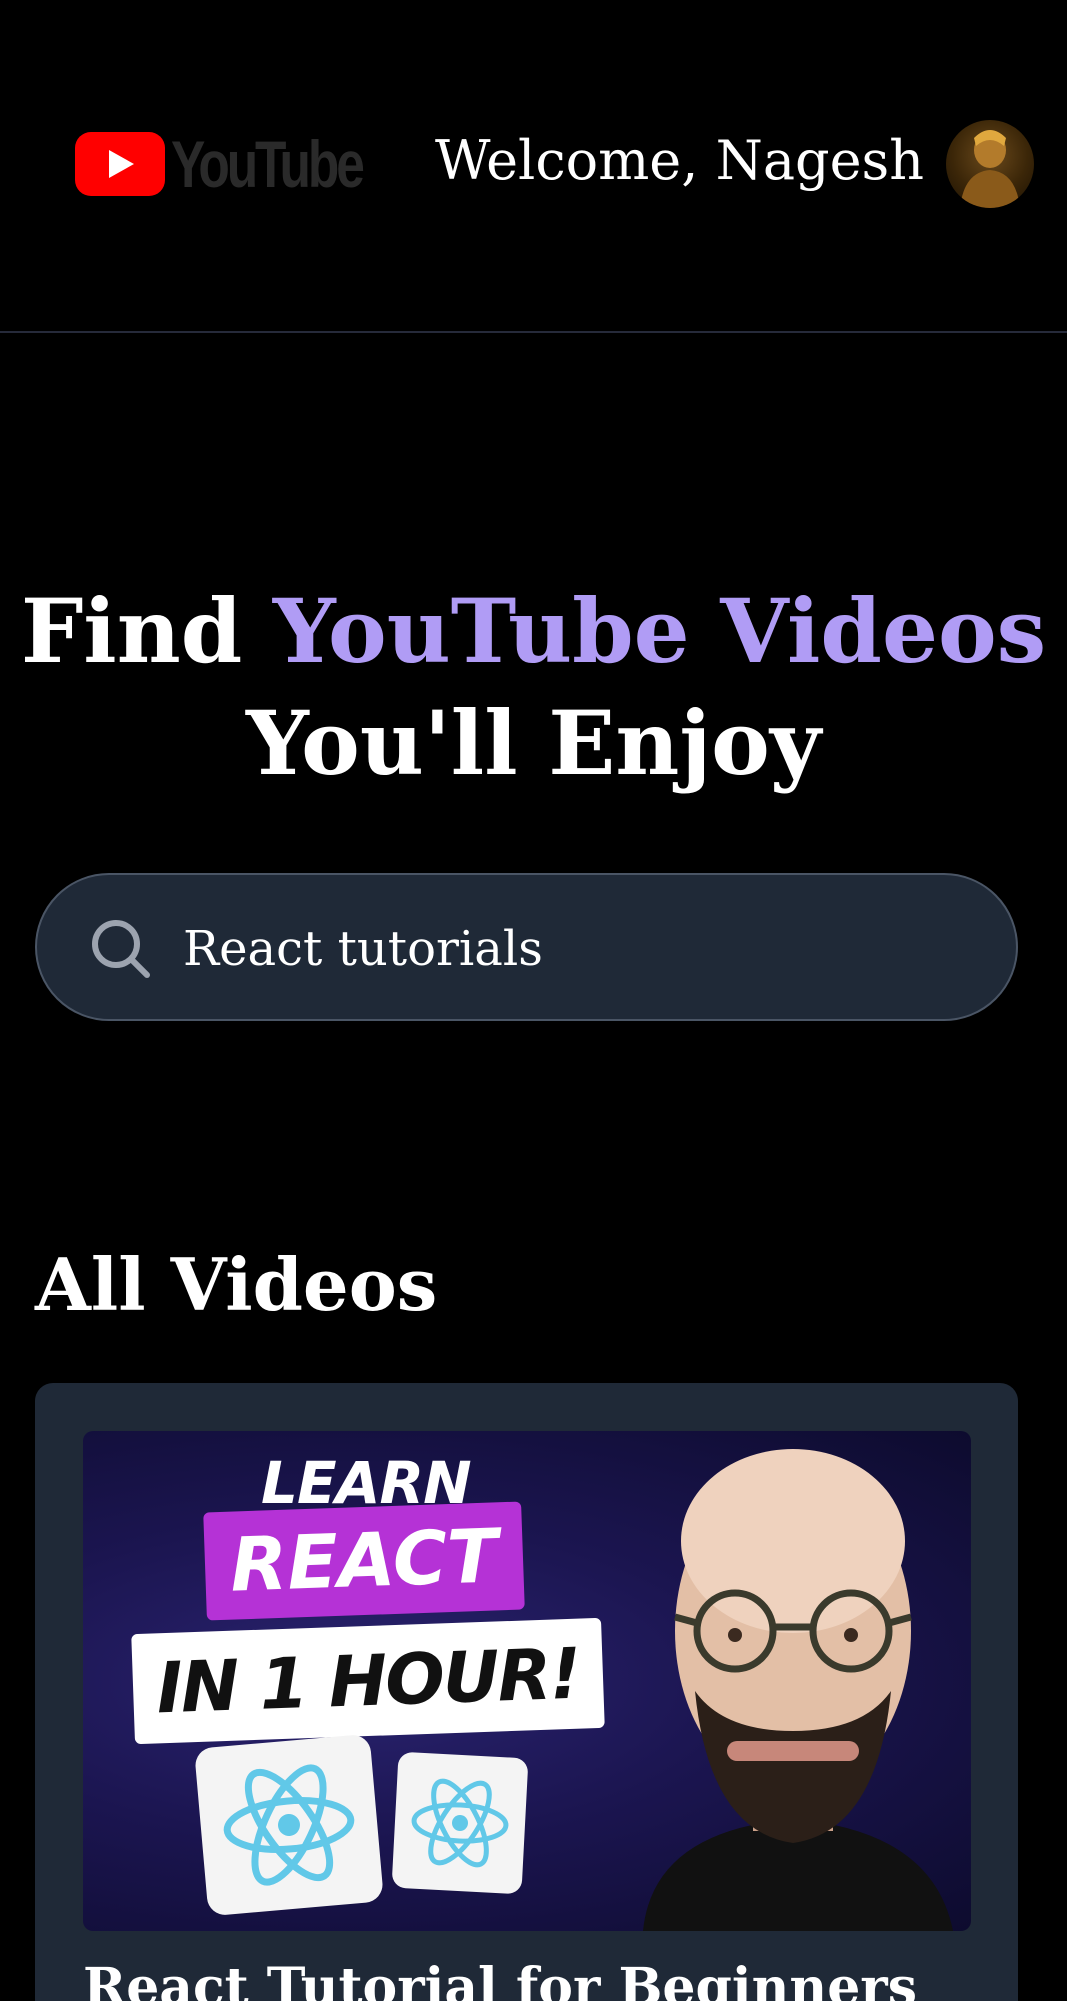  Describe the element at coordinates (659, 631) in the screenshot. I see `hero-accent: YouTube Videos` at that location.